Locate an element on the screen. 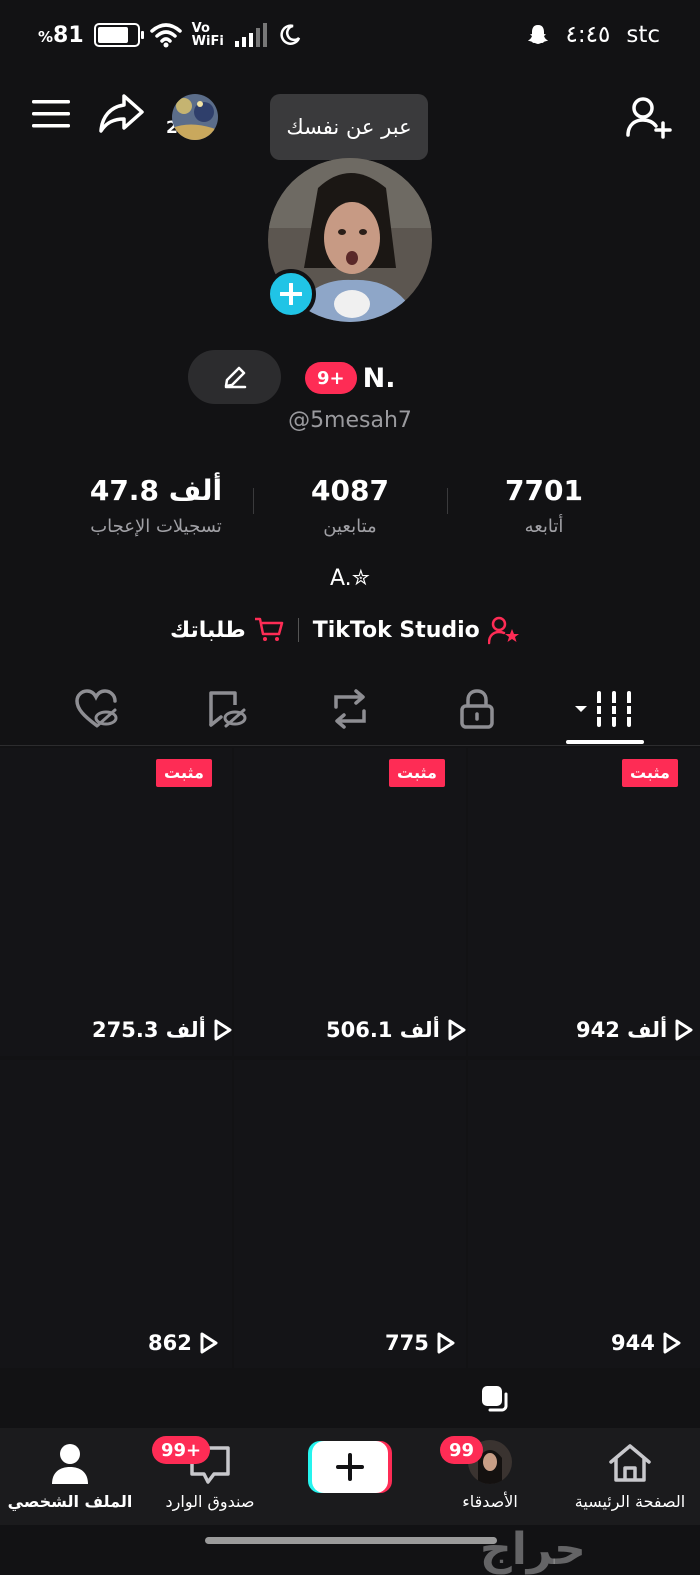 Image resolution: width=700 pixels, height=1575 pixels. view-count: 275.3 ألف is located at coordinates (162, 1030).